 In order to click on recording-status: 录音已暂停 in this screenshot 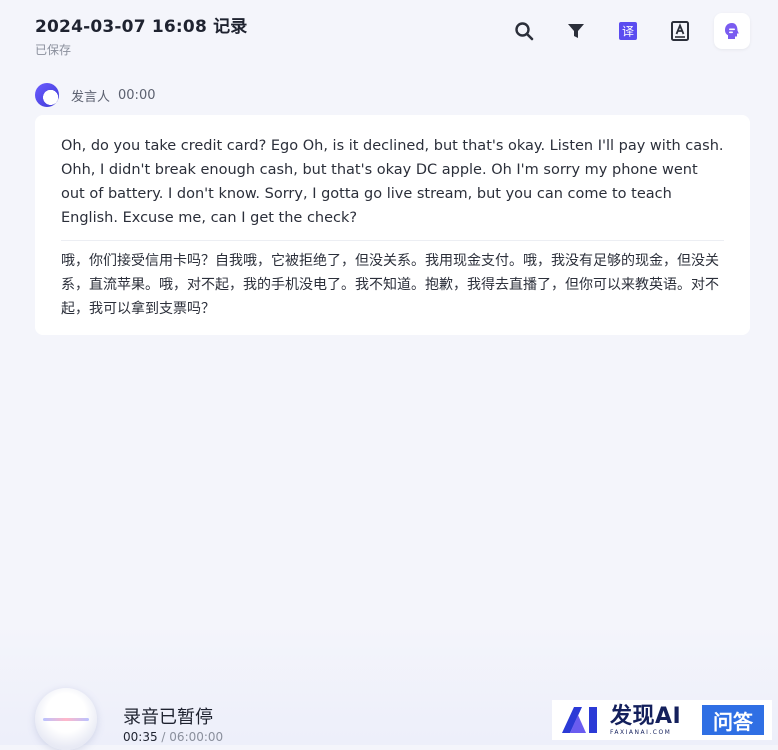, I will do `click(168, 717)`.